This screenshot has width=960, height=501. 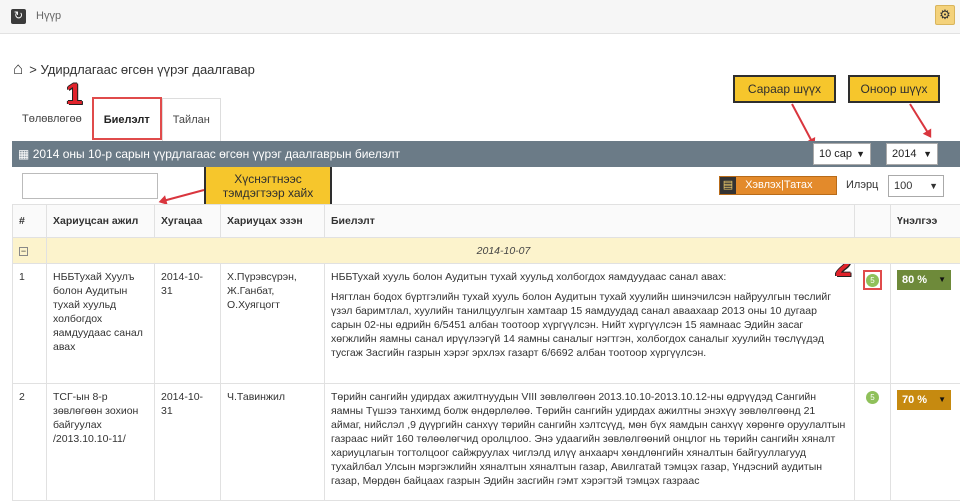 I want to click on tab-bar: Төлөвлөгөө Биелэлт Тайлан, so click(x=116, y=119).